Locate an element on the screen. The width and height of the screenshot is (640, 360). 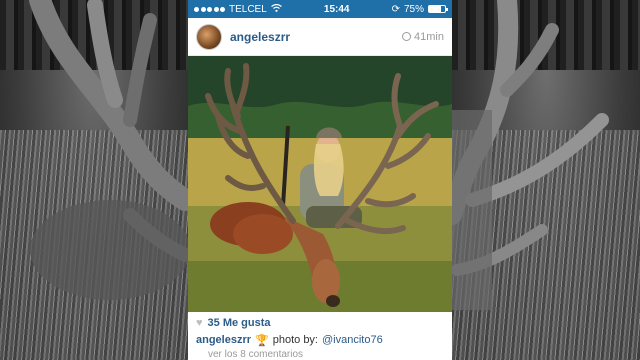
post-time-label: 41min is located at coordinates (429, 36).